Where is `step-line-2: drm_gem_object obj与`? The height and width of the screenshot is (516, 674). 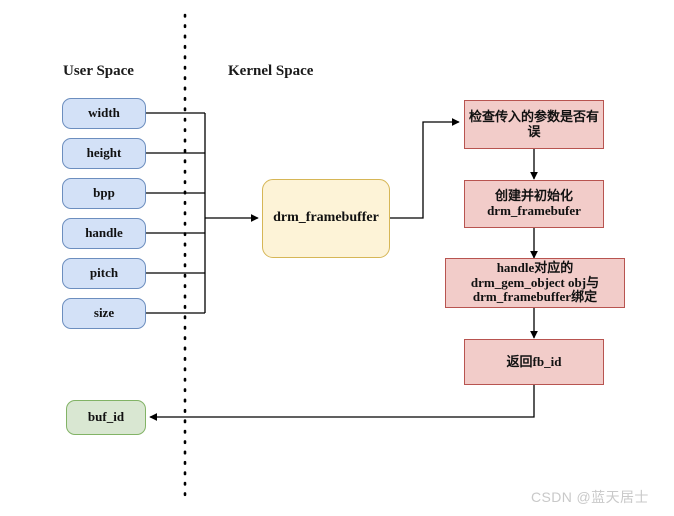 step-line-2: drm_gem_object obj与 is located at coordinates (535, 282).